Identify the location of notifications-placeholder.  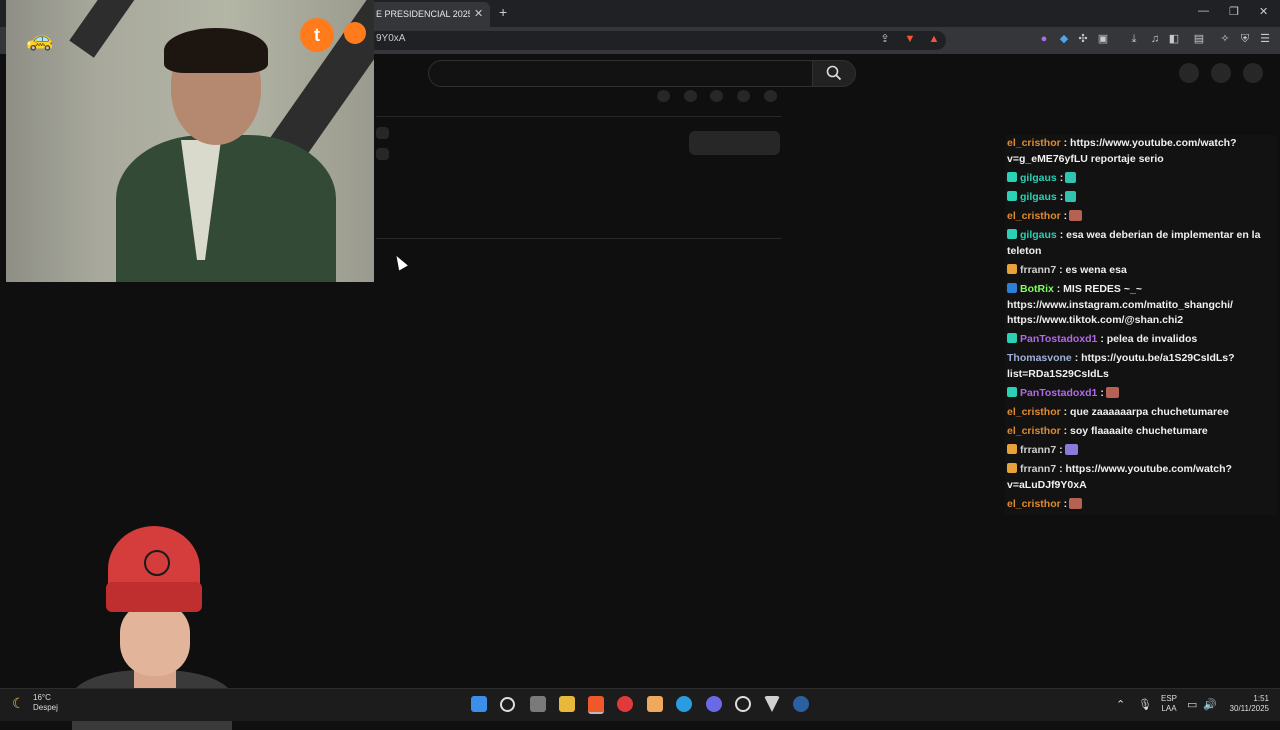
(1221, 73).